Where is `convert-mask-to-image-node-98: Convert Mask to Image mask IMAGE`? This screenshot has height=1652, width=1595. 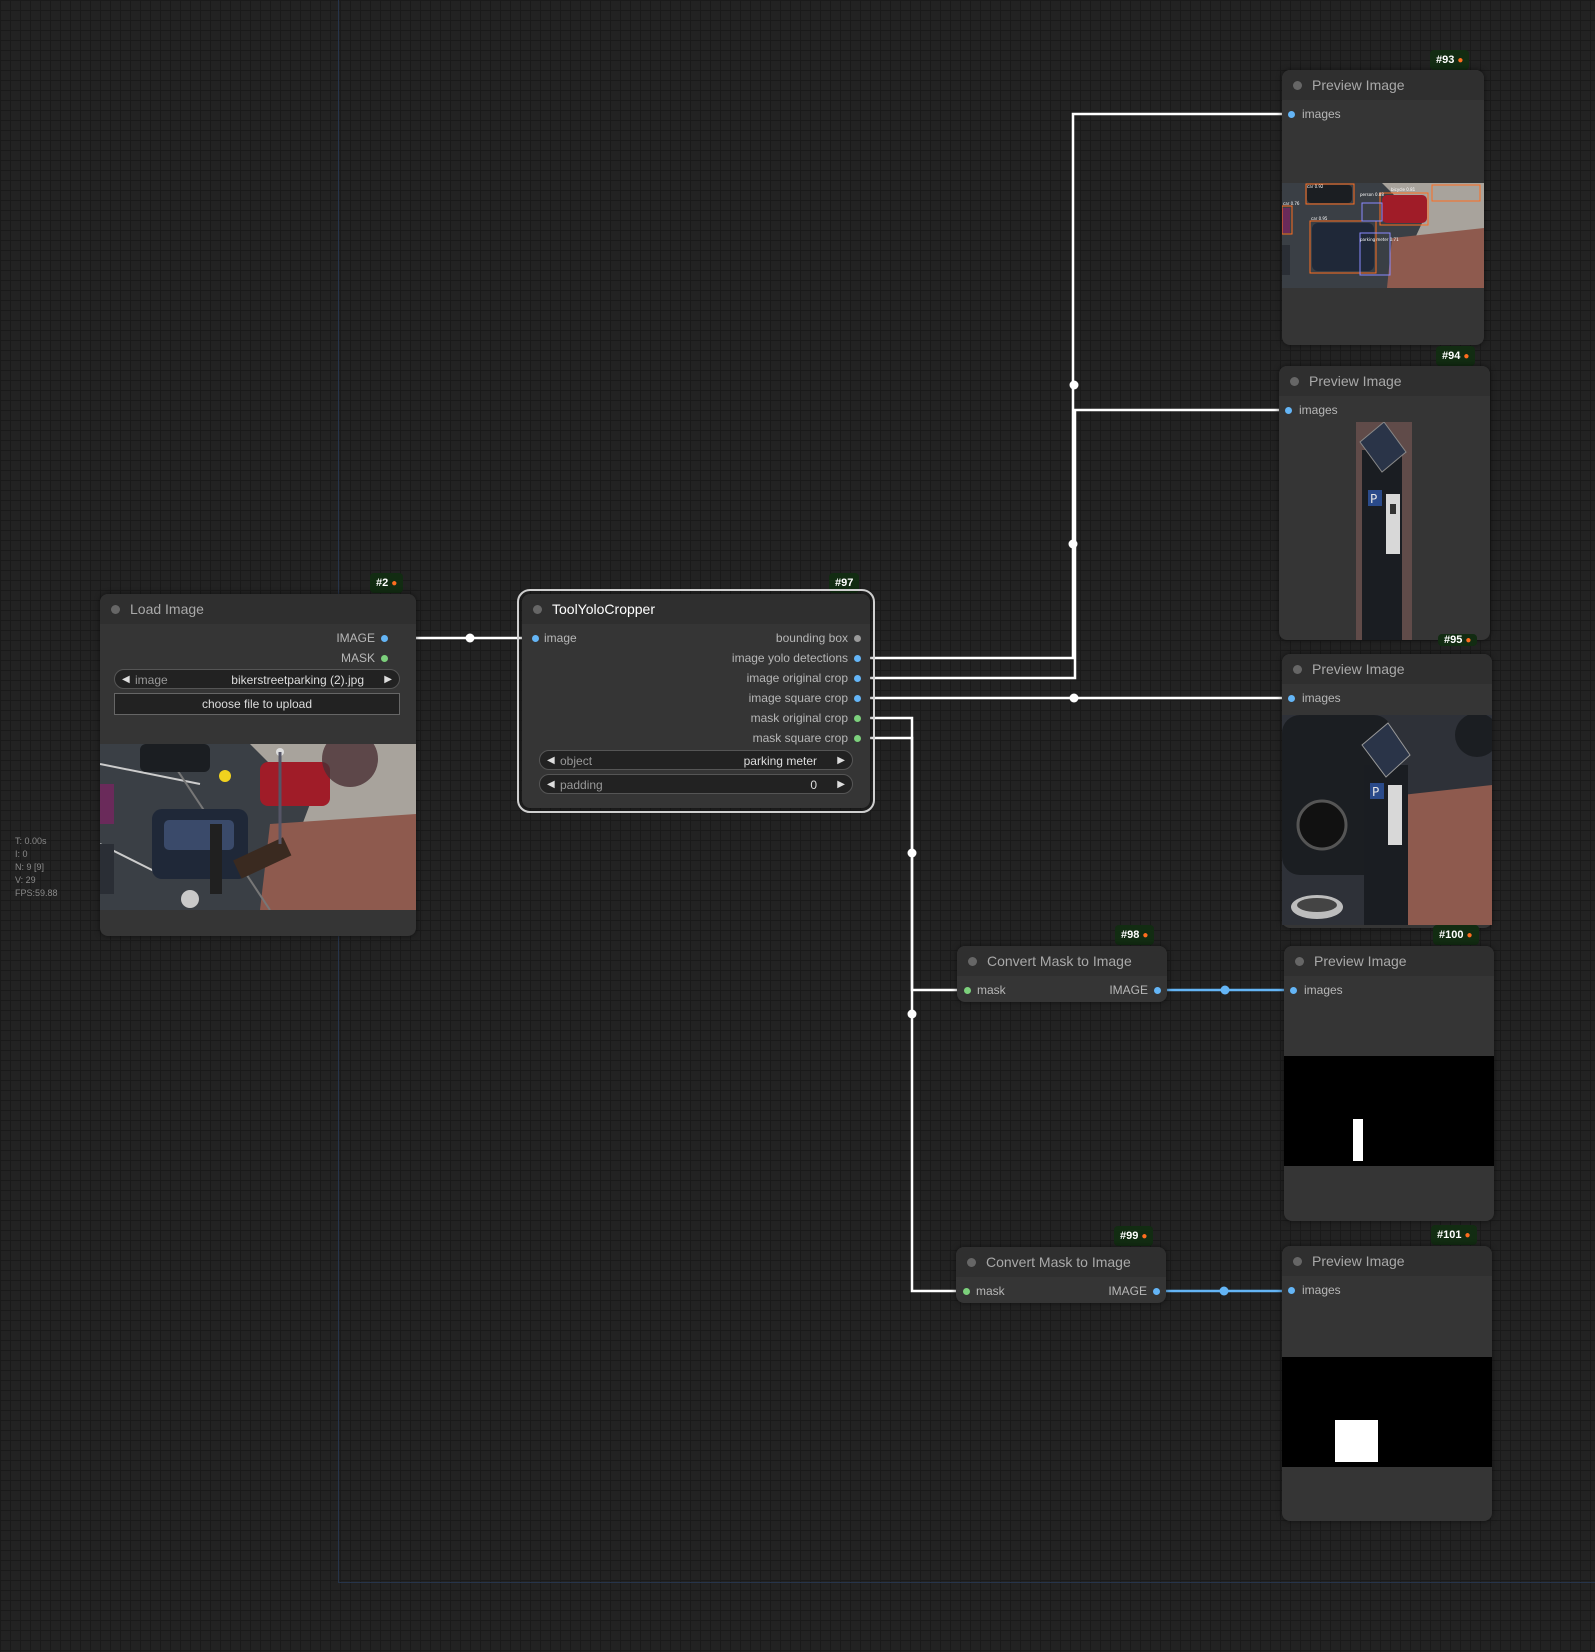
convert-mask-to-image-node-98: Convert Mask to Image mask IMAGE is located at coordinates (1062, 974).